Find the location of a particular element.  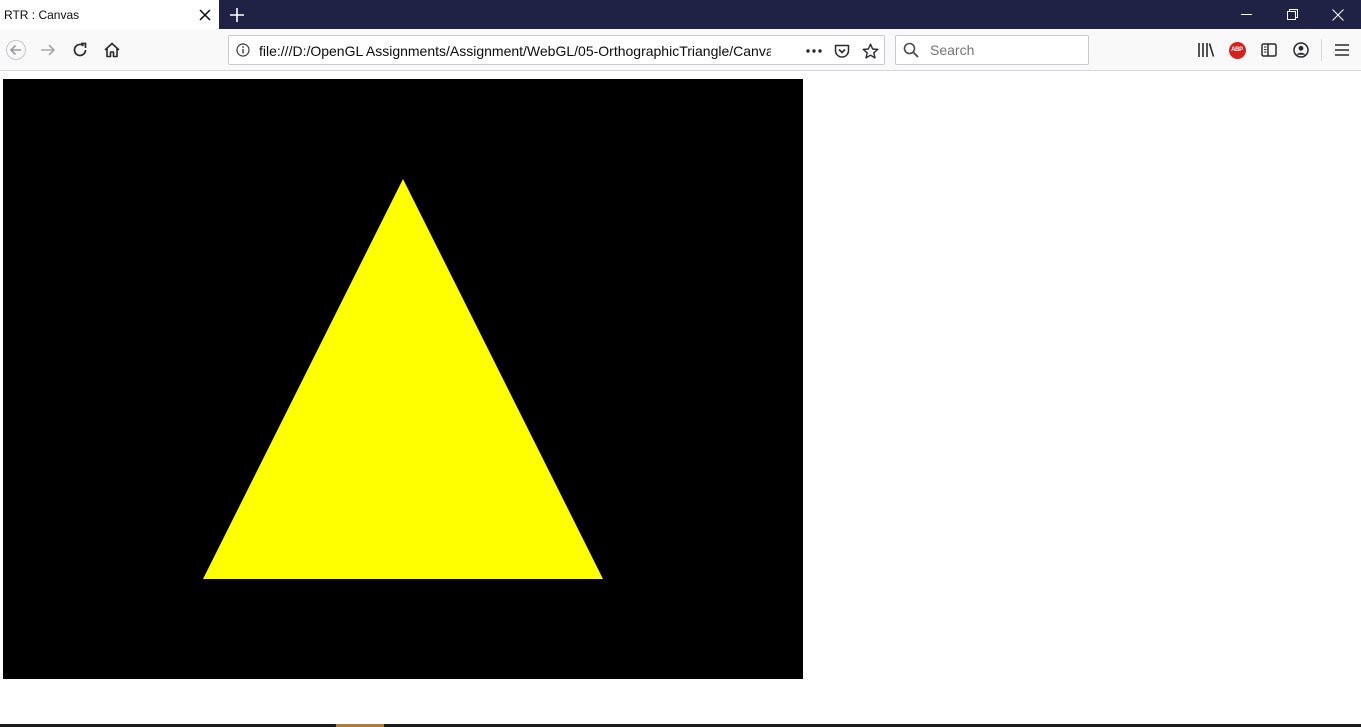

library-button is located at coordinates (1206, 50).